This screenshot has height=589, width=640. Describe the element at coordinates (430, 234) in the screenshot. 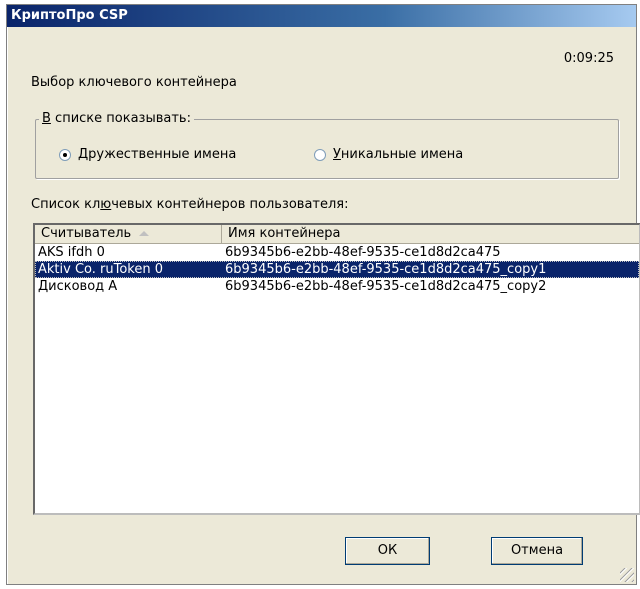

I see `column-header-container: Имя контейнера` at that location.